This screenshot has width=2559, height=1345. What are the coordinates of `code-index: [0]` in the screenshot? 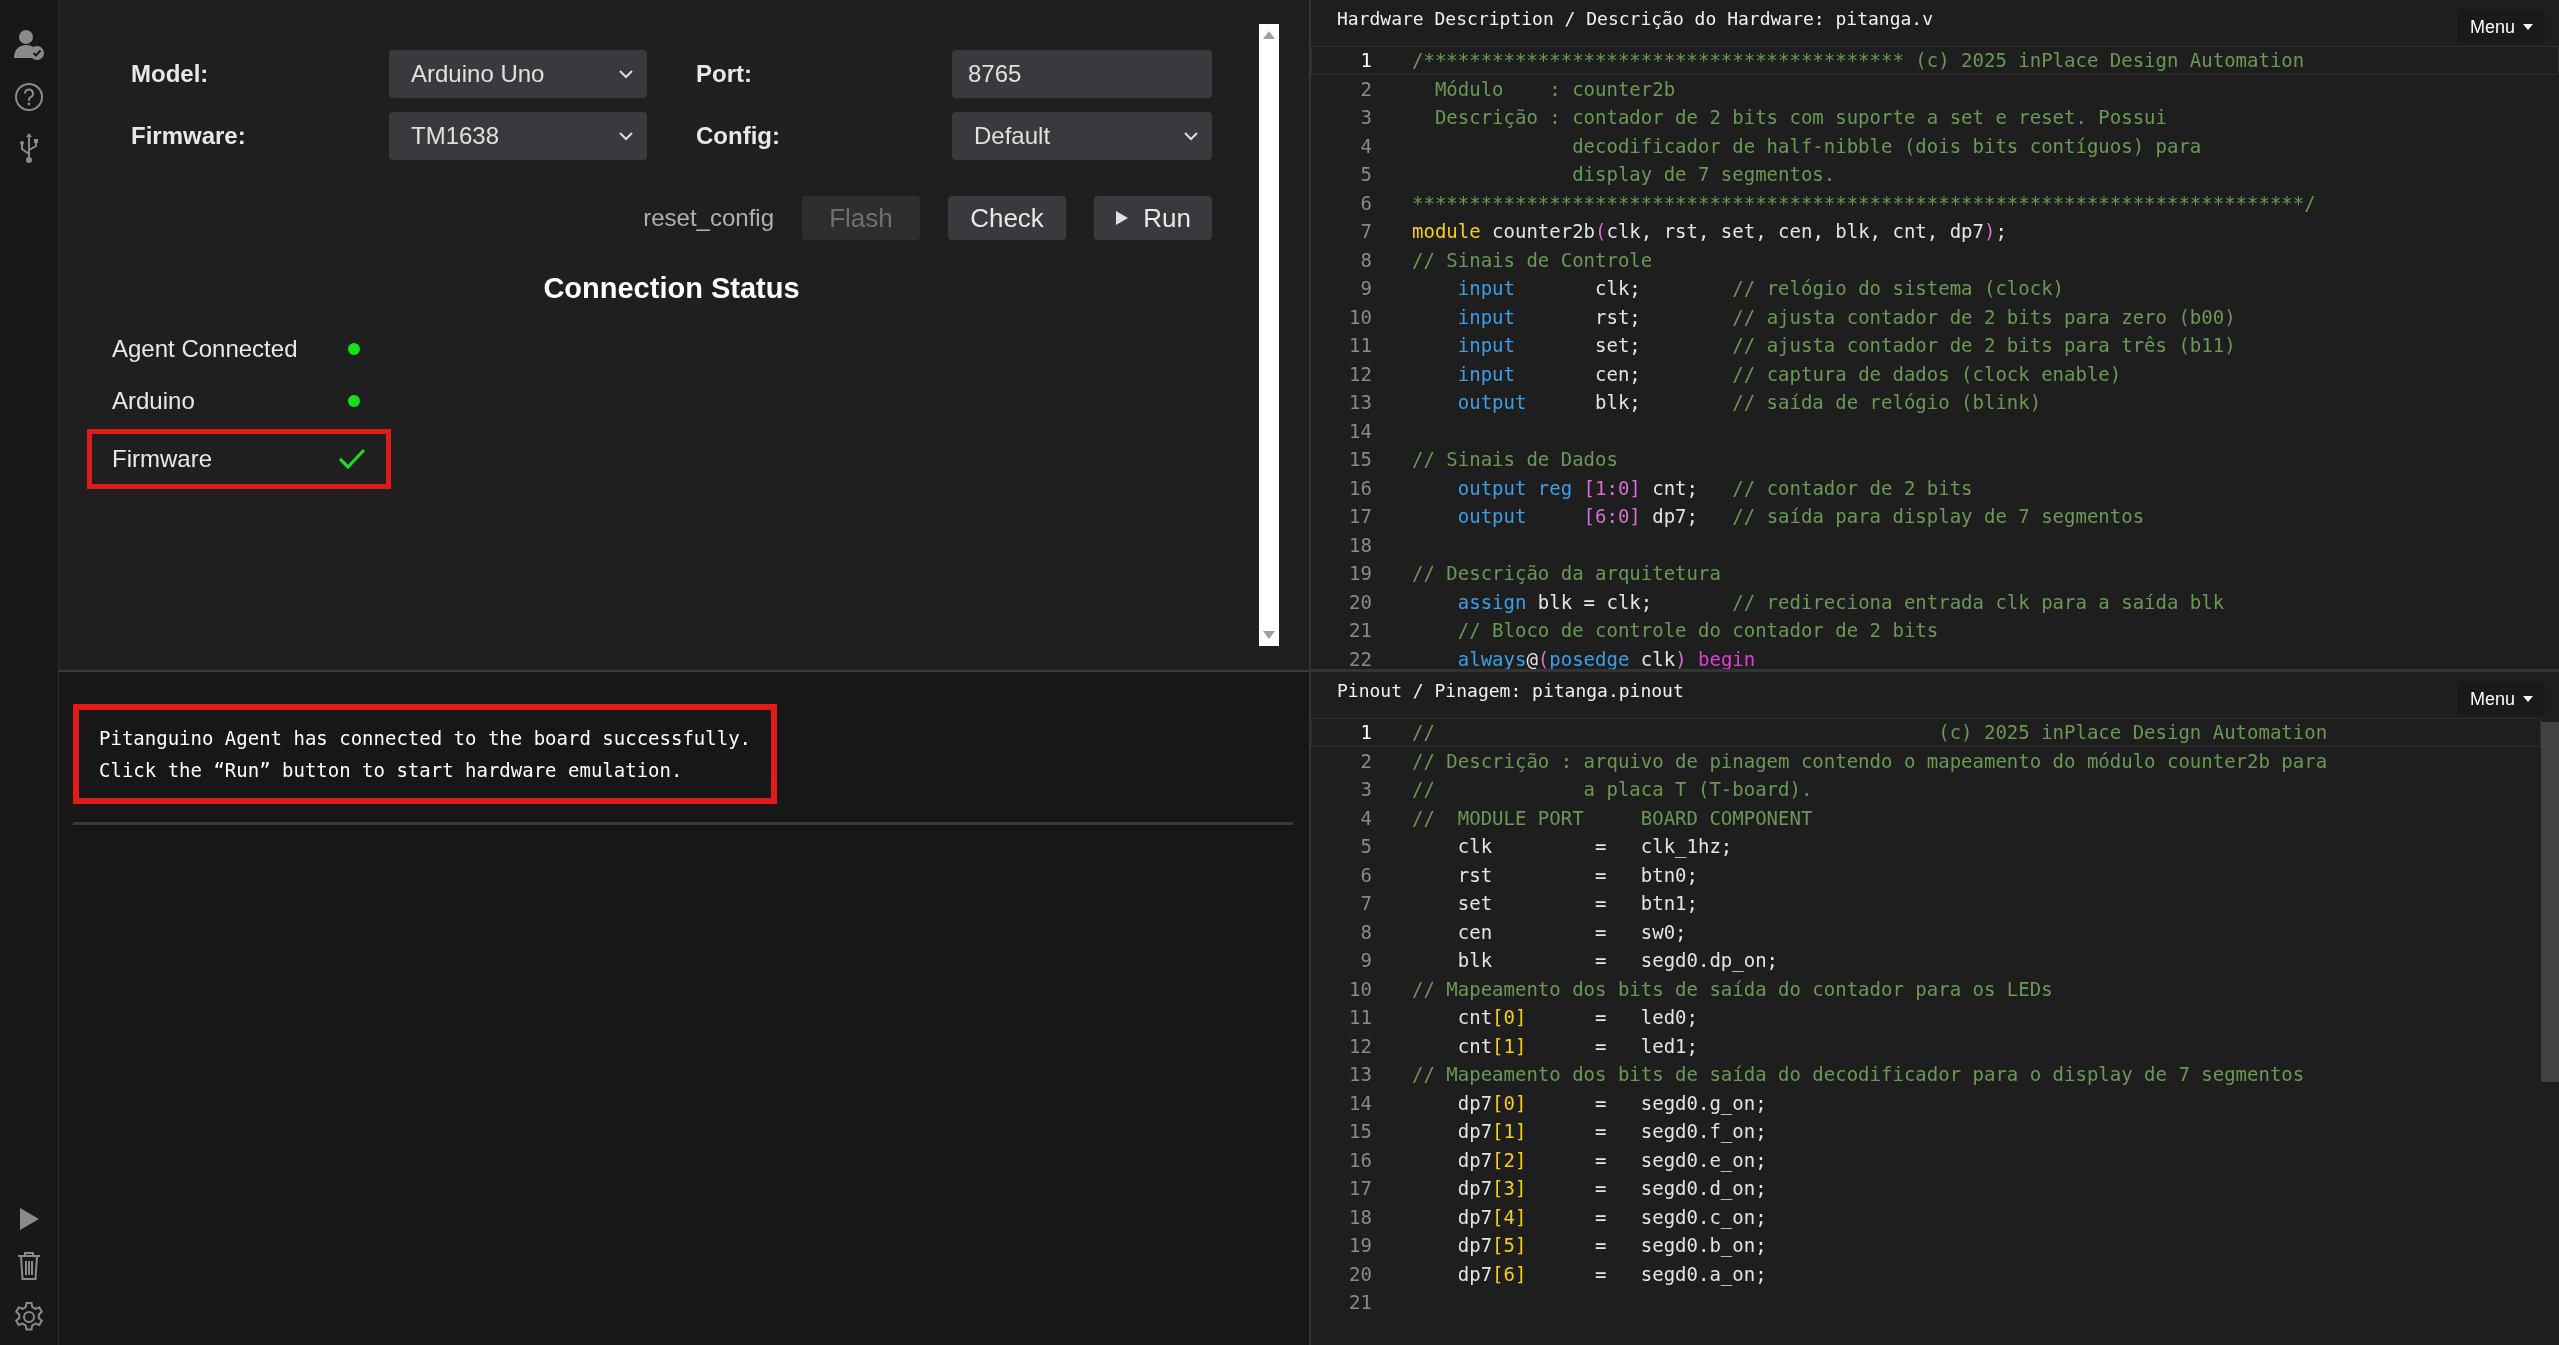 It's located at (1509, 1102).